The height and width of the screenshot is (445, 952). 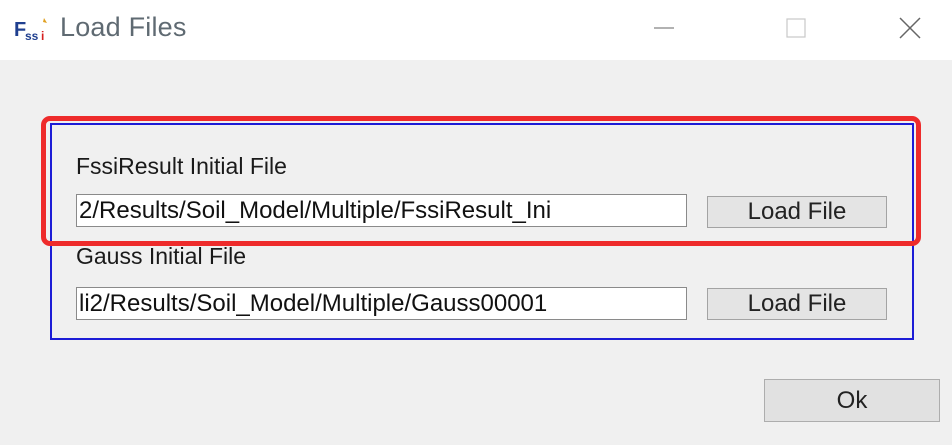 I want to click on gauss-path-input, so click(x=381, y=303).